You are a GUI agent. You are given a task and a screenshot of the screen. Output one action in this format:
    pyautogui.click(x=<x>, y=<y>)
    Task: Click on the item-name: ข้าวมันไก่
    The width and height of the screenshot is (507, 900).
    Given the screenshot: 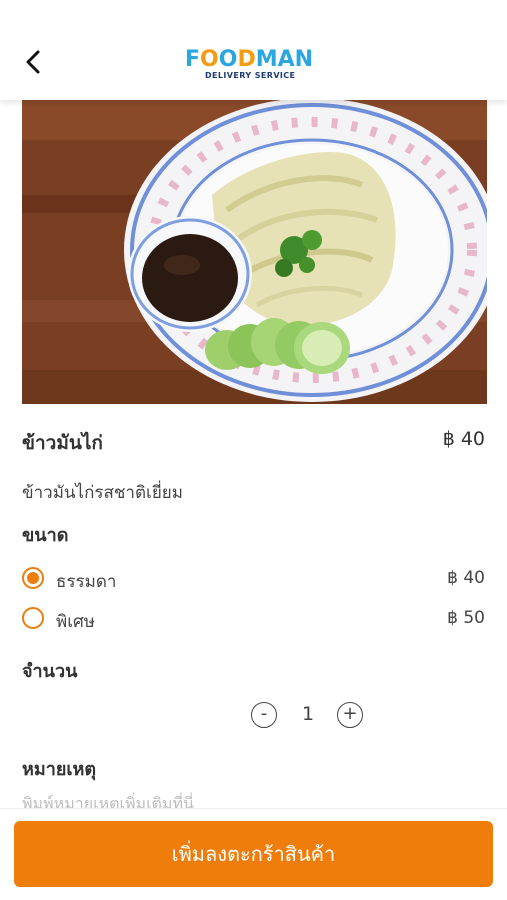 What is the action you would take?
    pyautogui.click(x=62, y=443)
    